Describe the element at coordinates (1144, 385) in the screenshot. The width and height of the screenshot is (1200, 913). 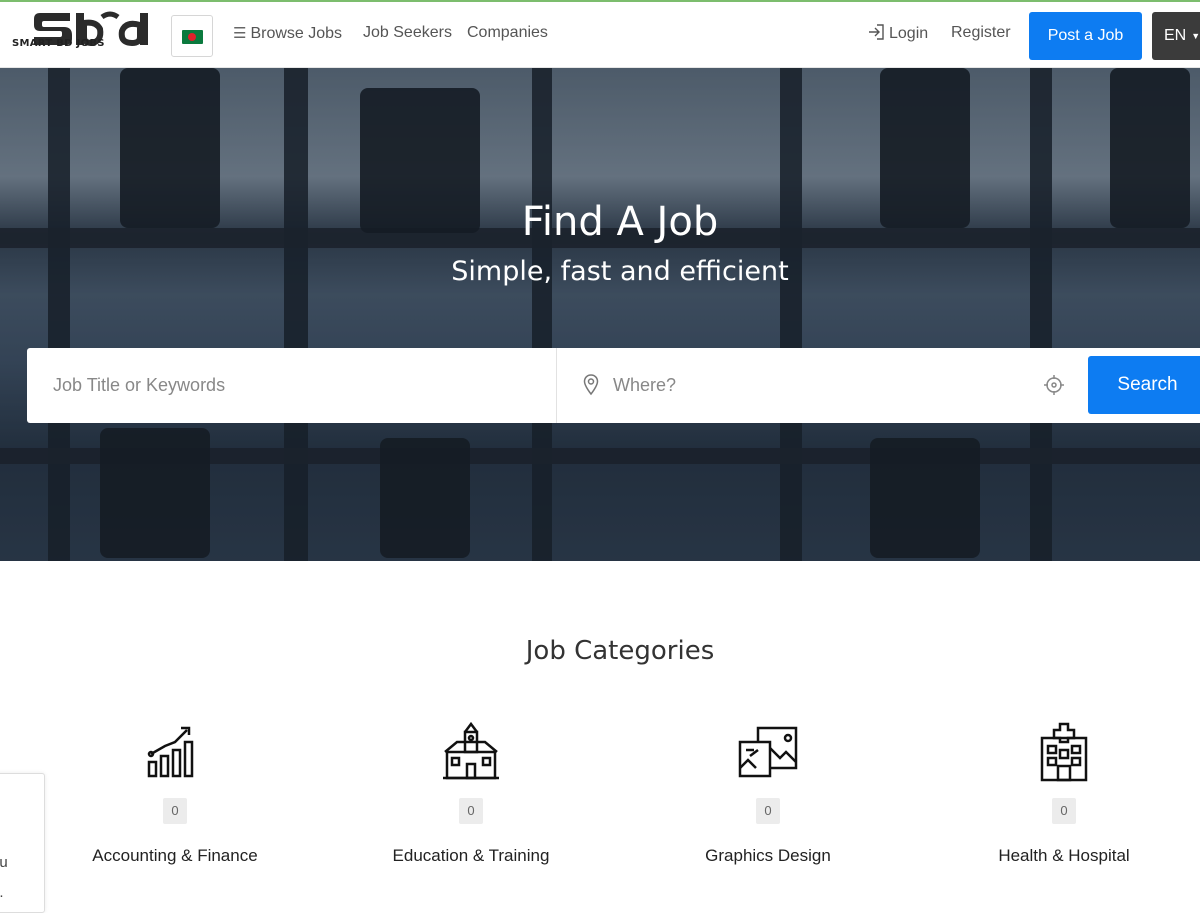
I see `search-button: Search` at that location.